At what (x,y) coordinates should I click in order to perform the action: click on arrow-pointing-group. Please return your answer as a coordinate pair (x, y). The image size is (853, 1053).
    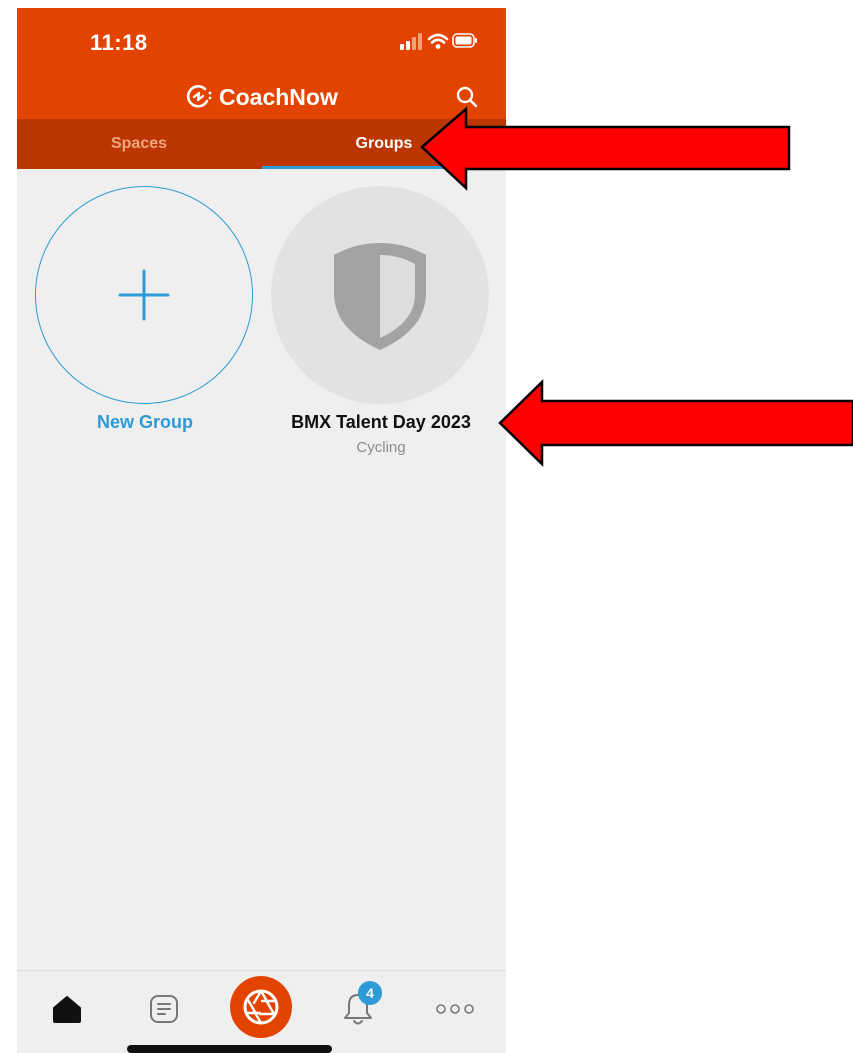
    Looking at the image, I should click on (675, 423).